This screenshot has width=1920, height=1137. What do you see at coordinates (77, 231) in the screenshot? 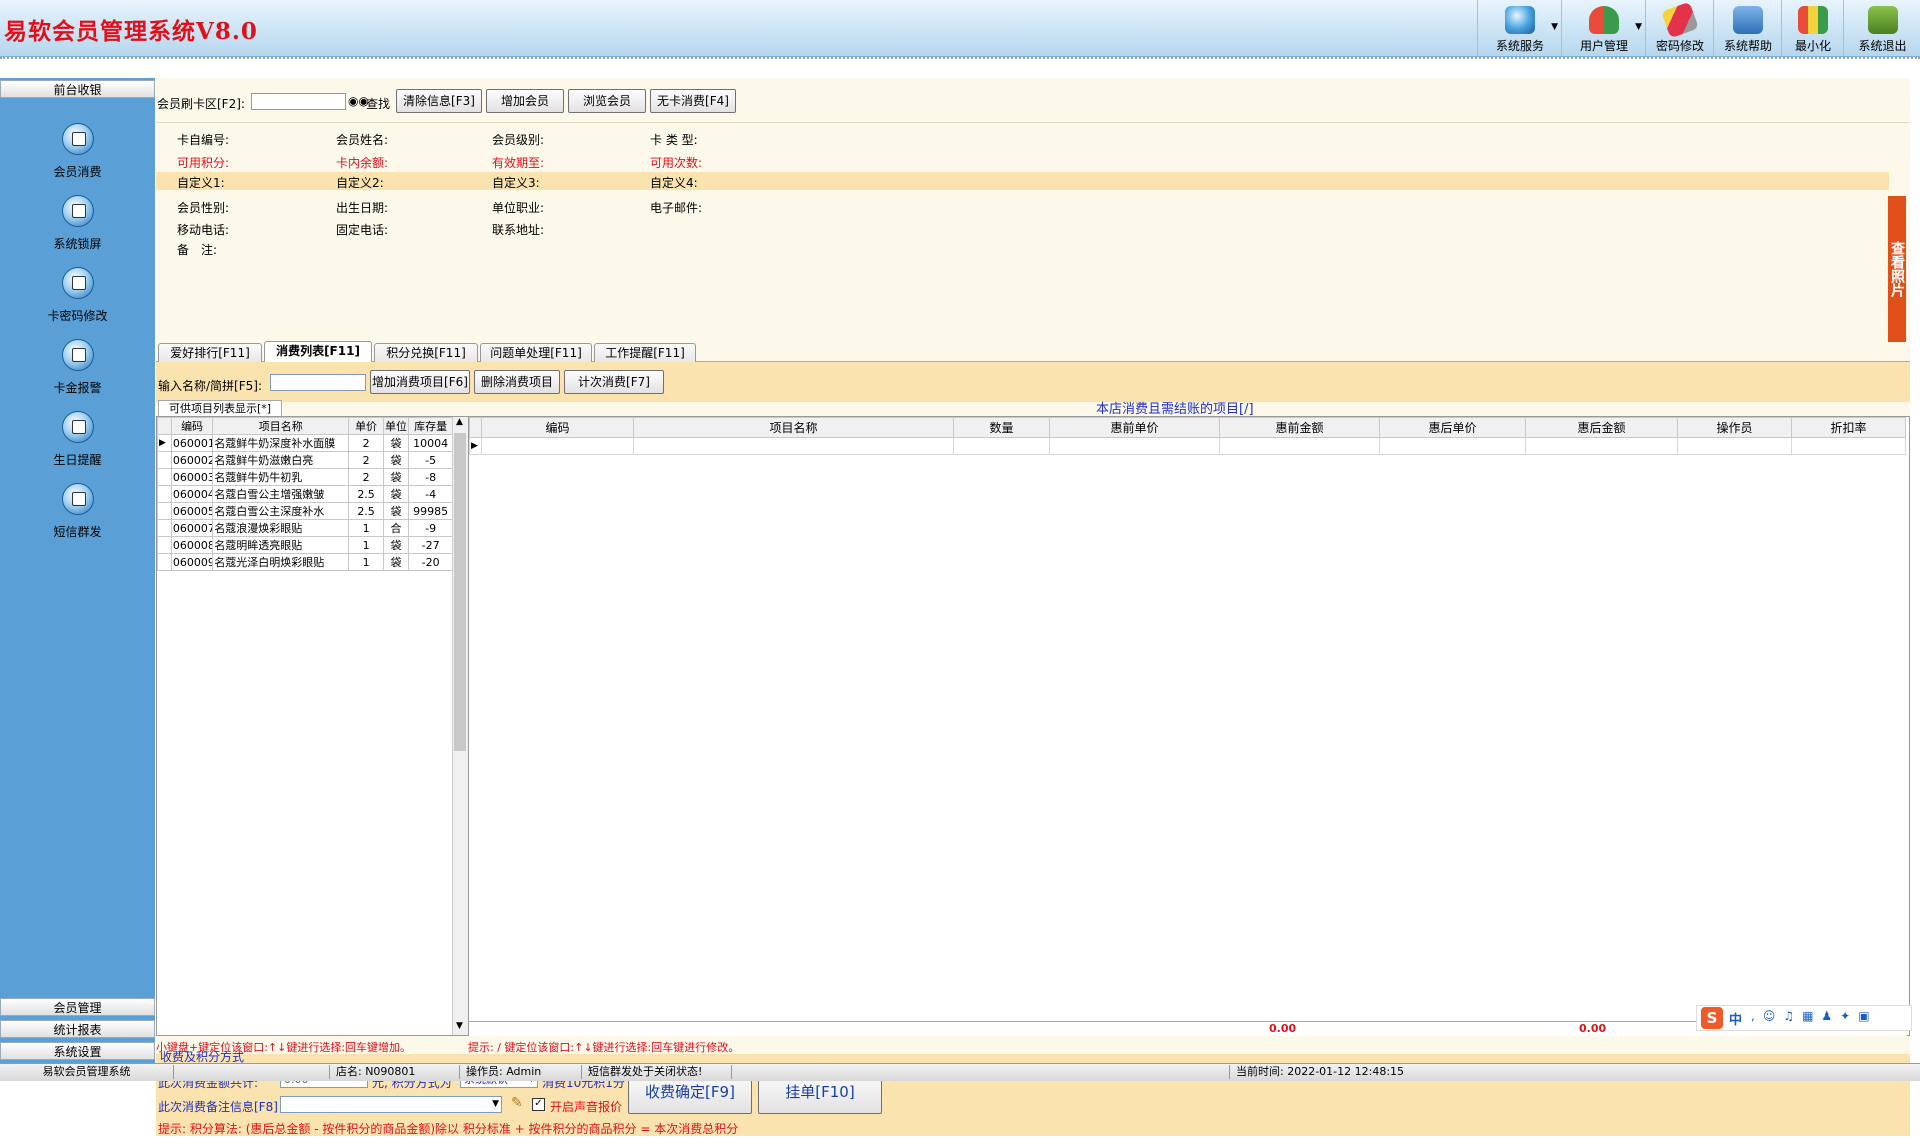
I see `sidebar-item-lock-screen: 系统锁屏` at bounding box center [77, 231].